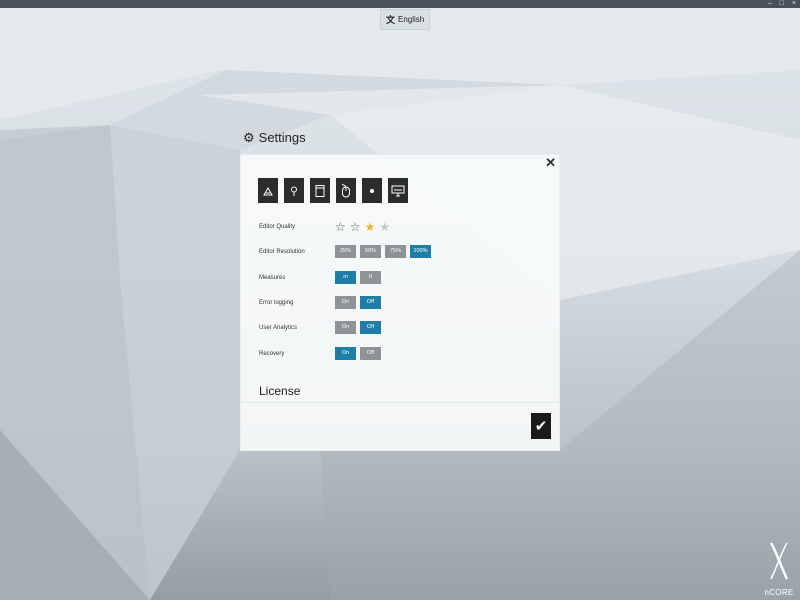  I want to click on confirm-button: ✔, so click(541, 426).